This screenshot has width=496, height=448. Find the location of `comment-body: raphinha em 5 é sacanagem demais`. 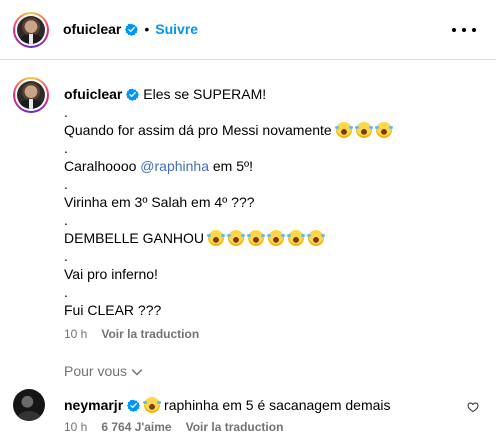

comment-body: raphinha em 5 é sacanagem demais is located at coordinates (277, 405).